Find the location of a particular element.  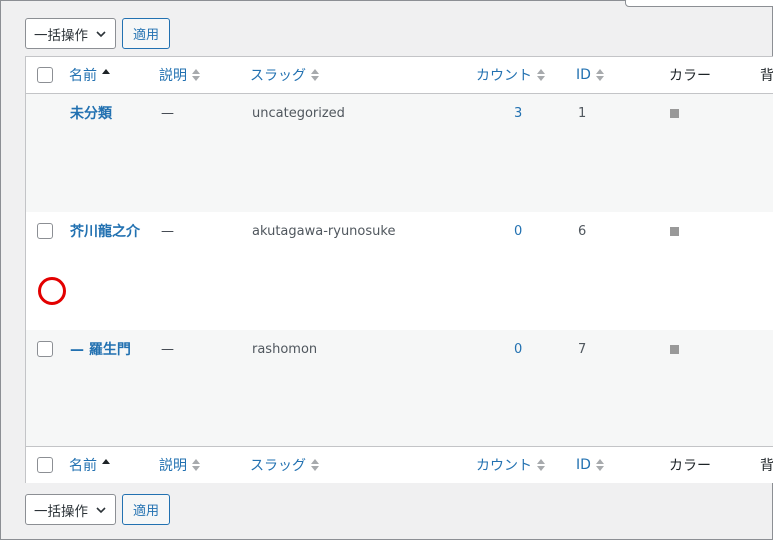

column-footer-name: 名前 is located at coordinates (89, 465).